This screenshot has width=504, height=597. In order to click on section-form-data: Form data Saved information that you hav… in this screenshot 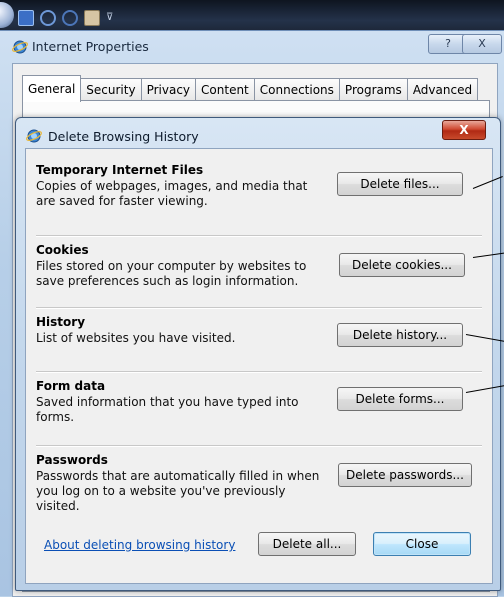, I will do `click(259, 409)`.